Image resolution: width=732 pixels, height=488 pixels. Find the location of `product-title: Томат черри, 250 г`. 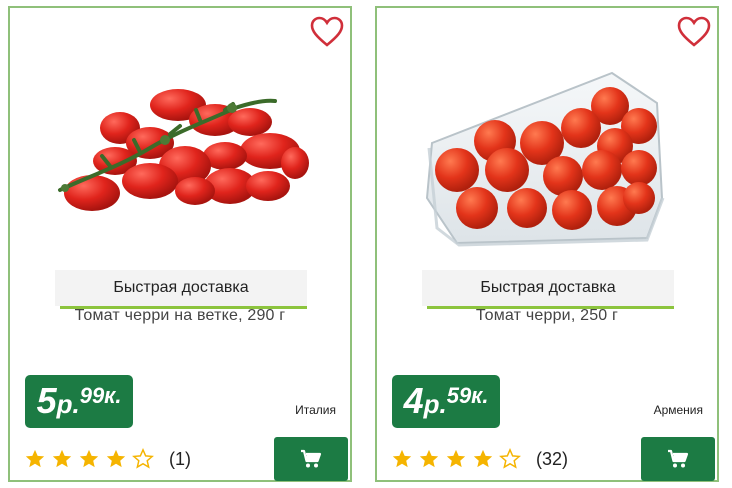

product-title: Томат черри, 250 г is located at coordinates (547, 316).